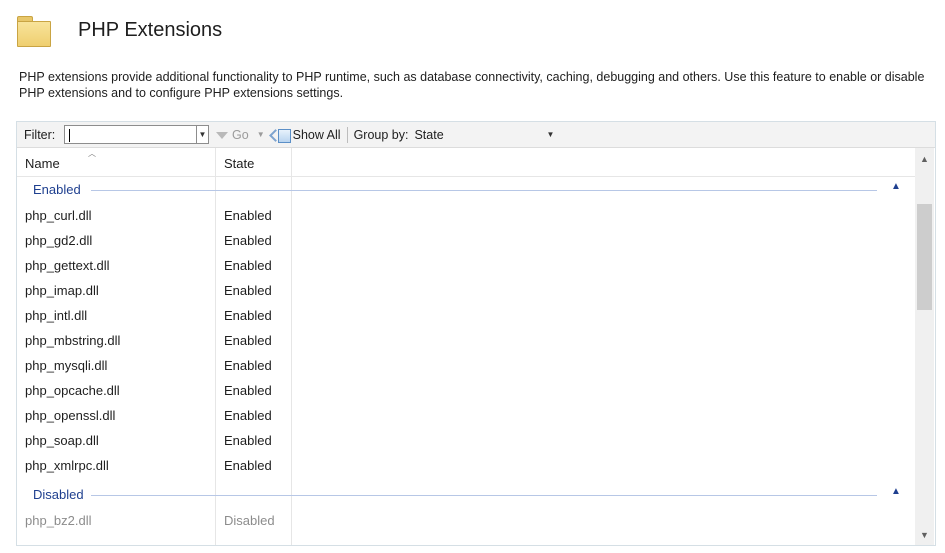  I want to click on extension-name: php_imap.dll, so click(62, 290).